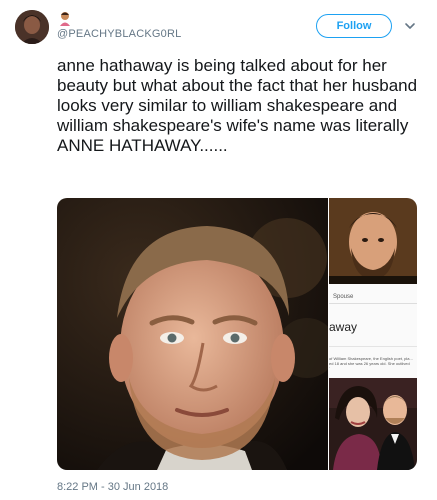 The height and width of the screenshot is (500, 437). What do you see at coordinates (119, 34) in the screenshot?
I see `user-handle: @PEACHYBLACKG0RL` at bounding box center [119, 34].